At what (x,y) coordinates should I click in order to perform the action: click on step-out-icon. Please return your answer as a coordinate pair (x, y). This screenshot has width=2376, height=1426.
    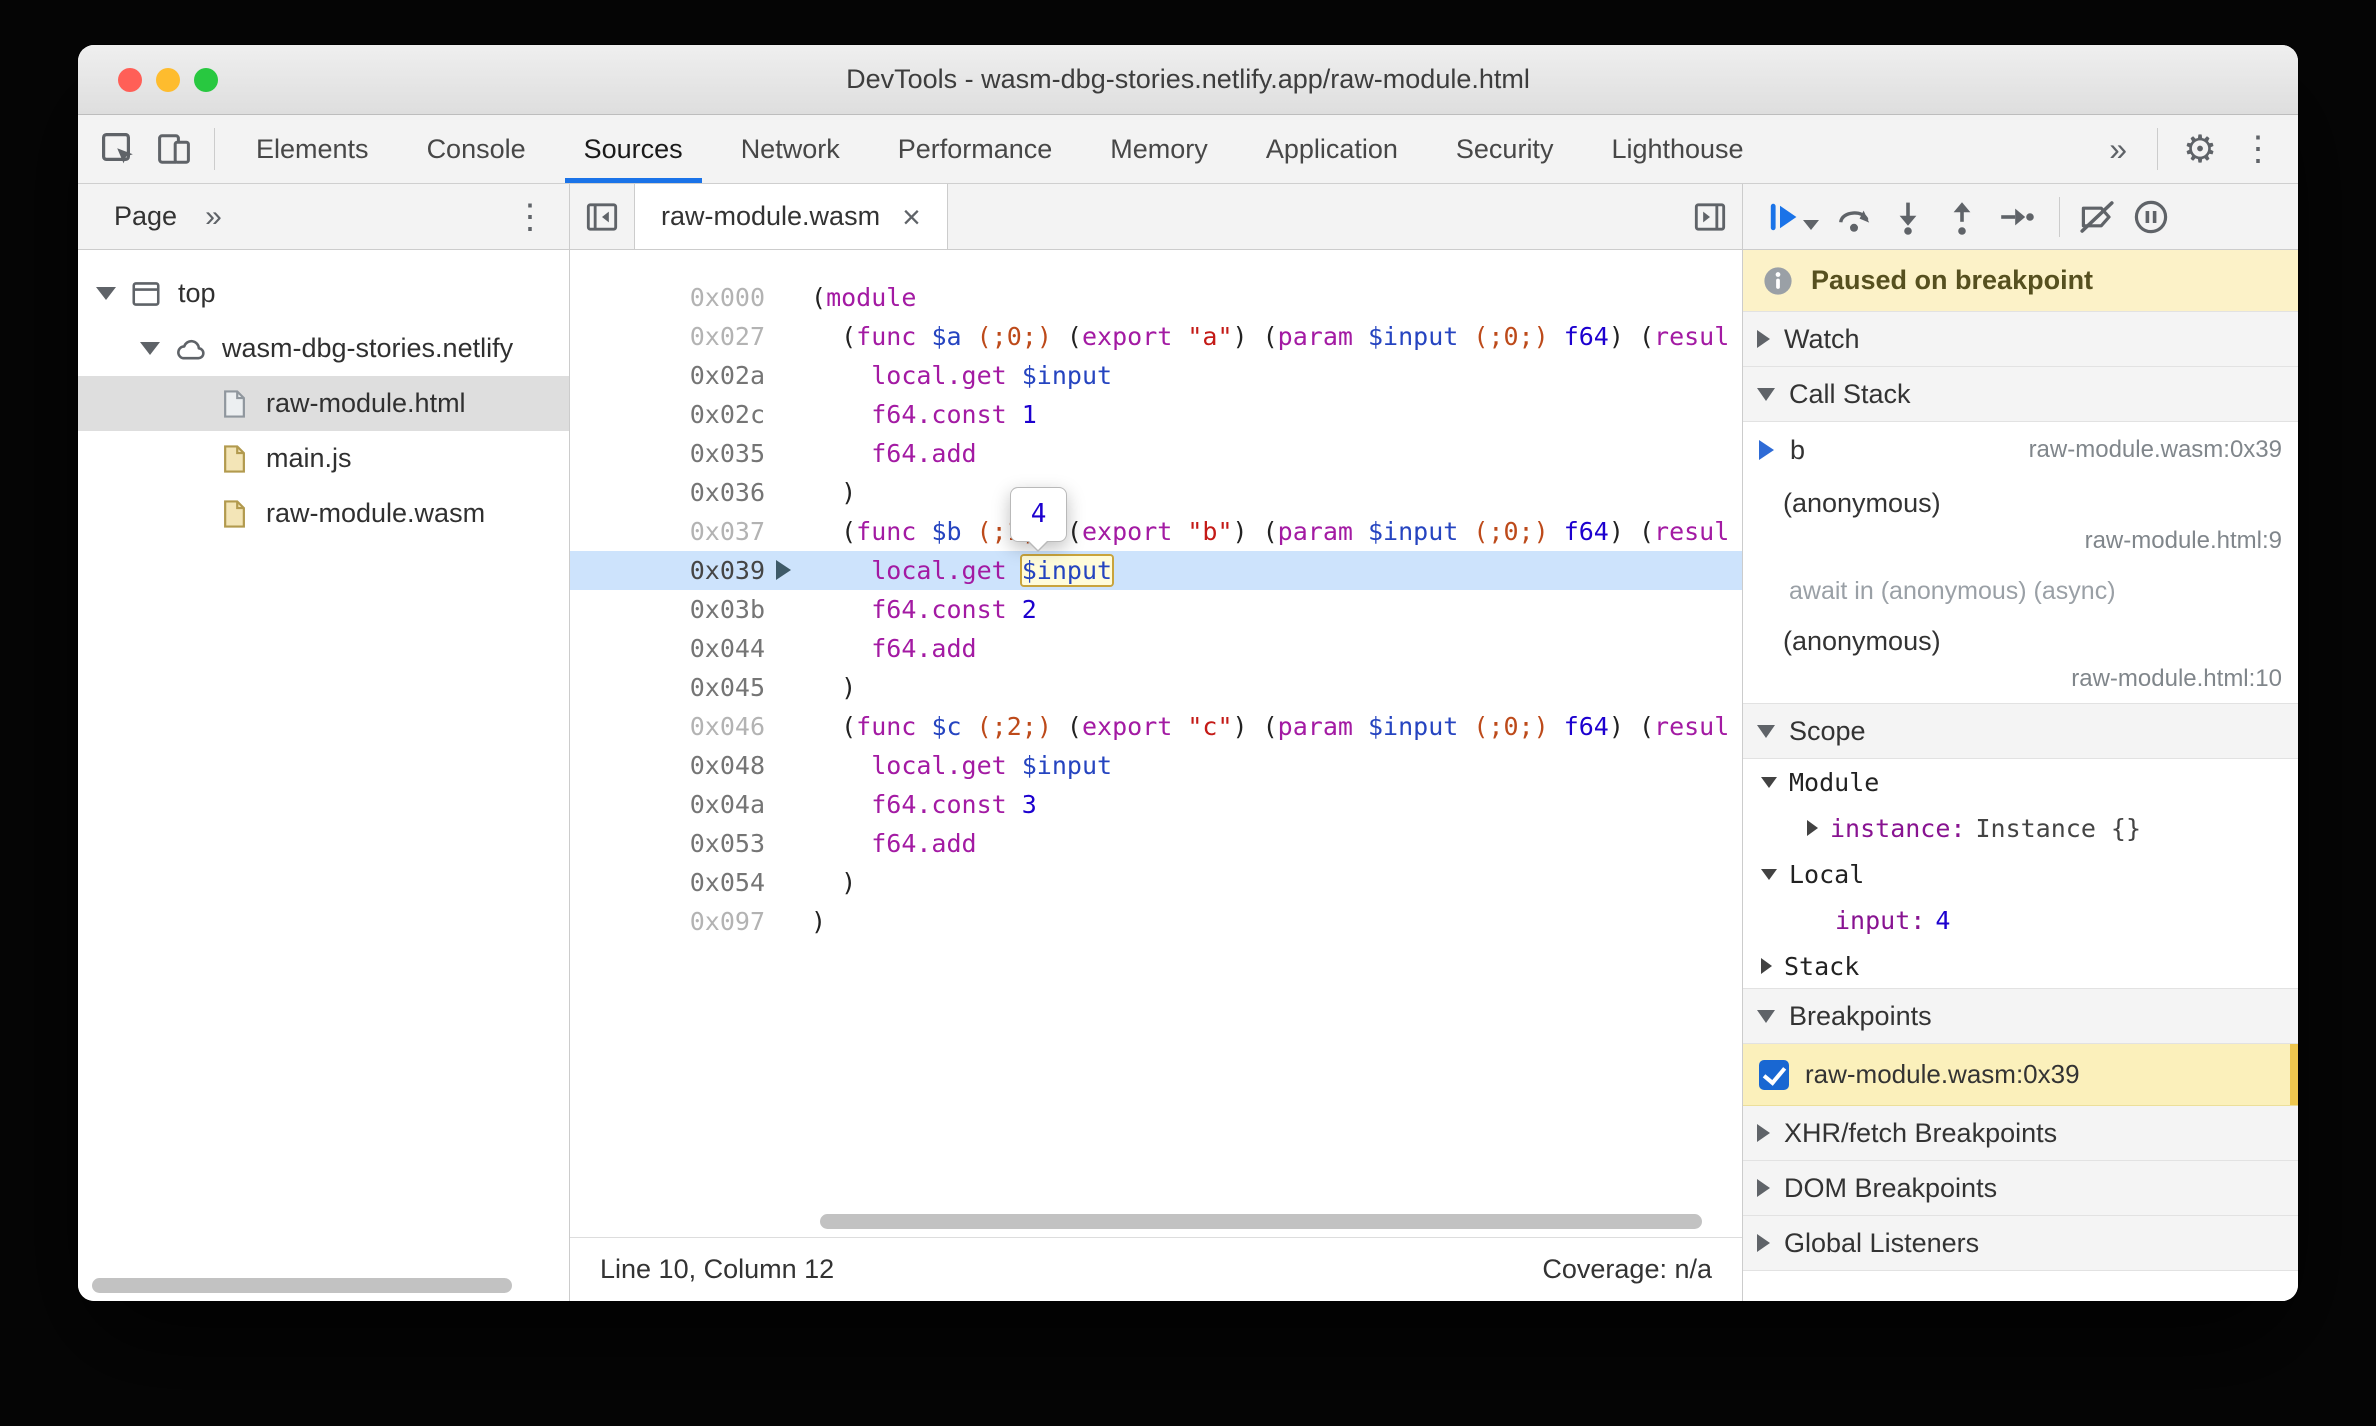
    Looking at the image, I should click on (1962, 217).